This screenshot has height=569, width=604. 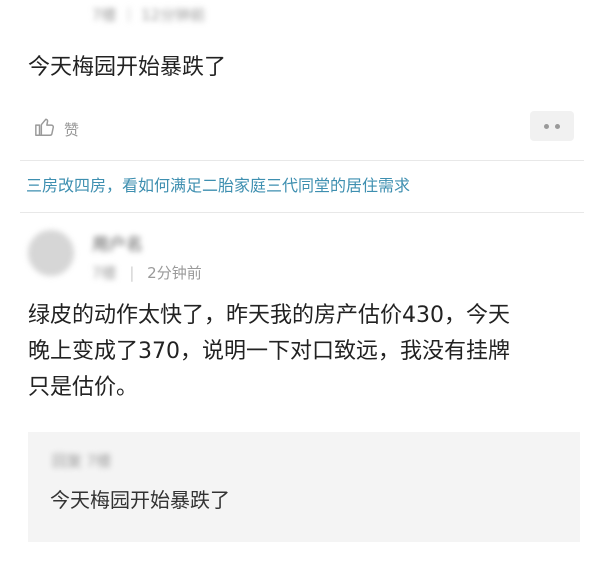 What do you see at coordinates (269, 315) in the screenshot?
I see `comment-line: 绿皮的动作太快了，昨天我的房产估价430，今天` at bounding box center [269, 315].